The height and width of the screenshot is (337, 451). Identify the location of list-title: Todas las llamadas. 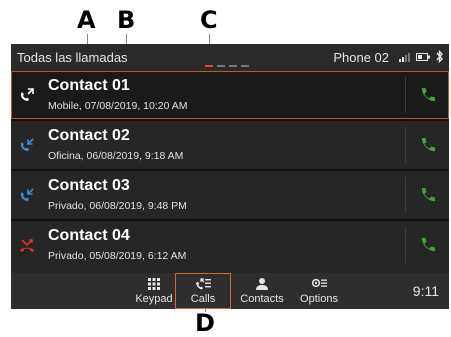
(72, 57).